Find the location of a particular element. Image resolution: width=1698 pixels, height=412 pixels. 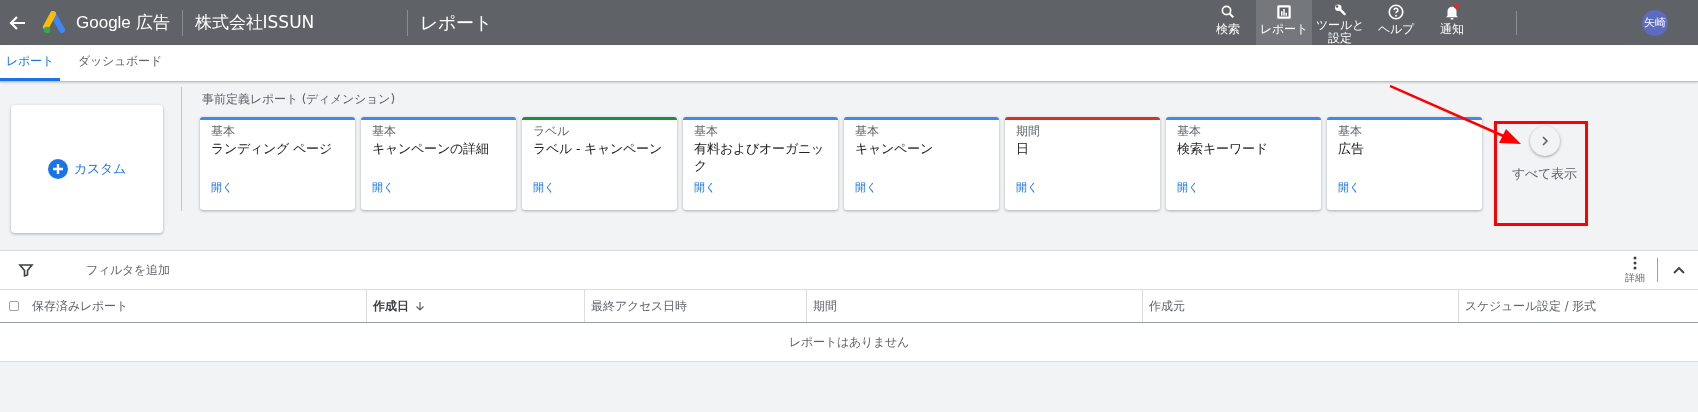

tab: レポート is located at coordinates (30, 63).